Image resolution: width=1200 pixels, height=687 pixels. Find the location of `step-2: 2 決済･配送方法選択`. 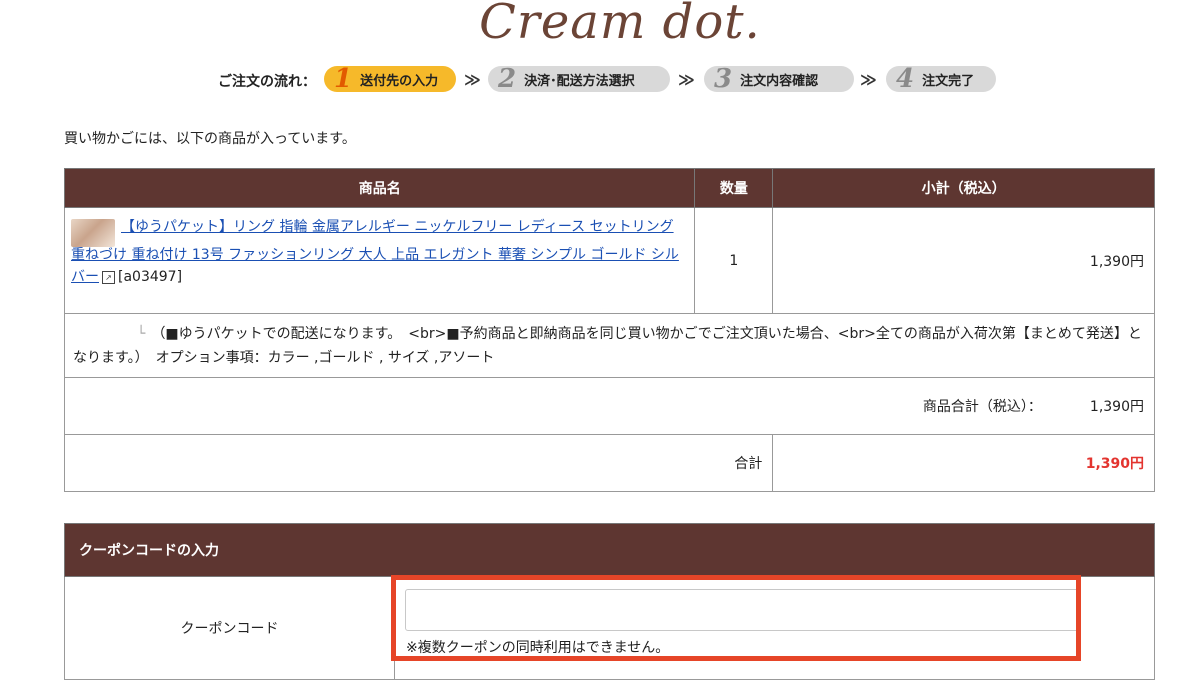

step-2: 2 決済･配送方法選択 is located at coordinates (579, 79).